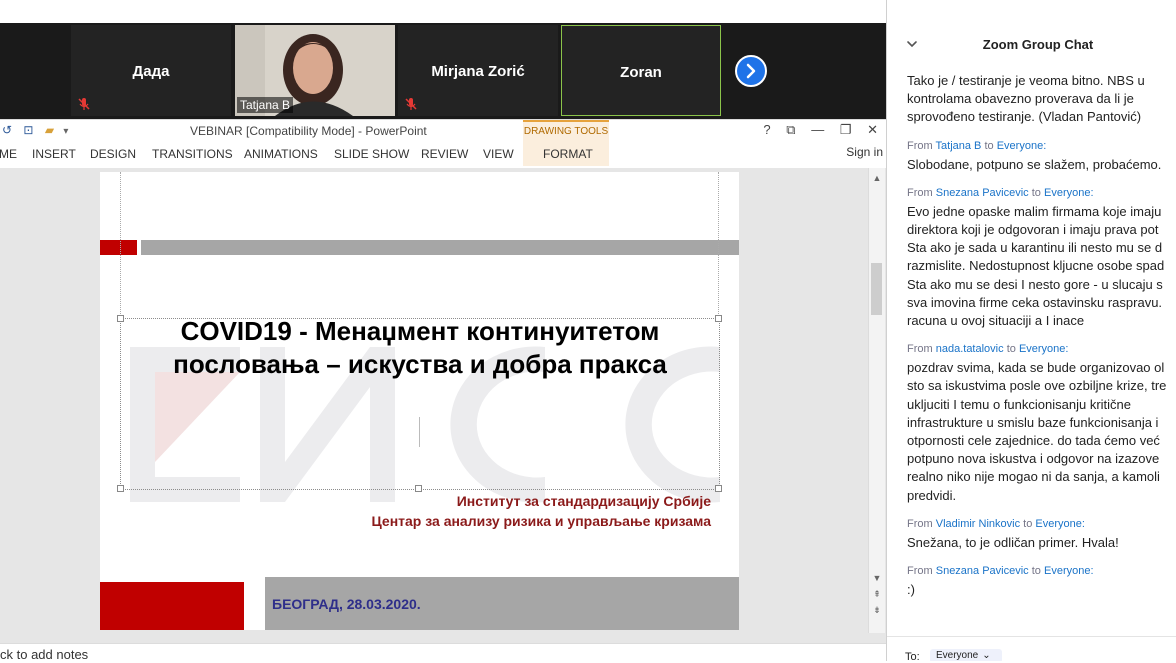 This screenshot has height=663, width=1176. What do you see at coordinates (192, 154) in the screenshot?
I see `tab-transitions: TRANSITIONS` at bounding box center [192, 154].